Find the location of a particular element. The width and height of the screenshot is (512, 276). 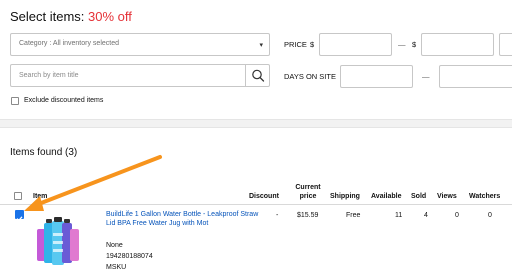

annotation-arrow-icon is located at coordinates (93, 183).